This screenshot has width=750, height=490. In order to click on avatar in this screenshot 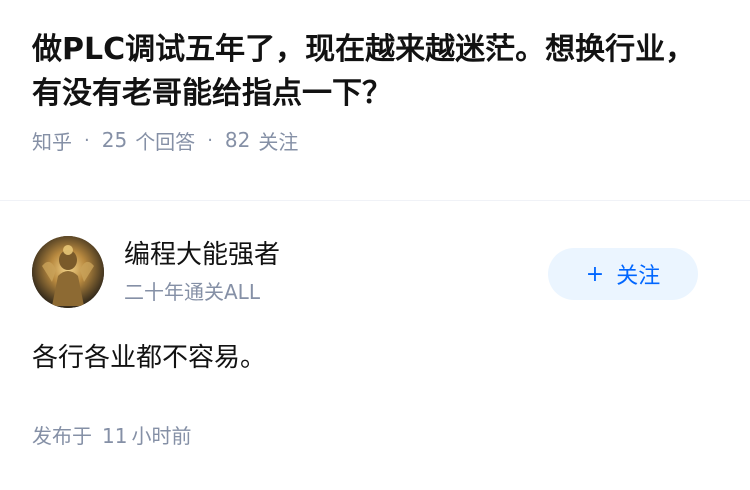, I will do `click(68, 272)`.